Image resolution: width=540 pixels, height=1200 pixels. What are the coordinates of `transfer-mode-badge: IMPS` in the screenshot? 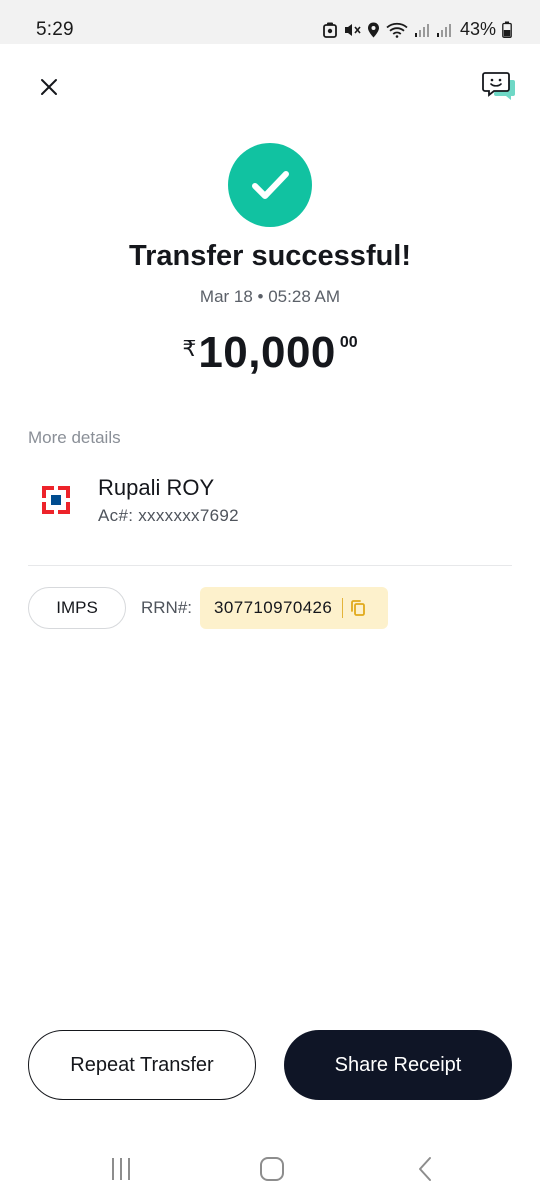 It's located at (77, 608).